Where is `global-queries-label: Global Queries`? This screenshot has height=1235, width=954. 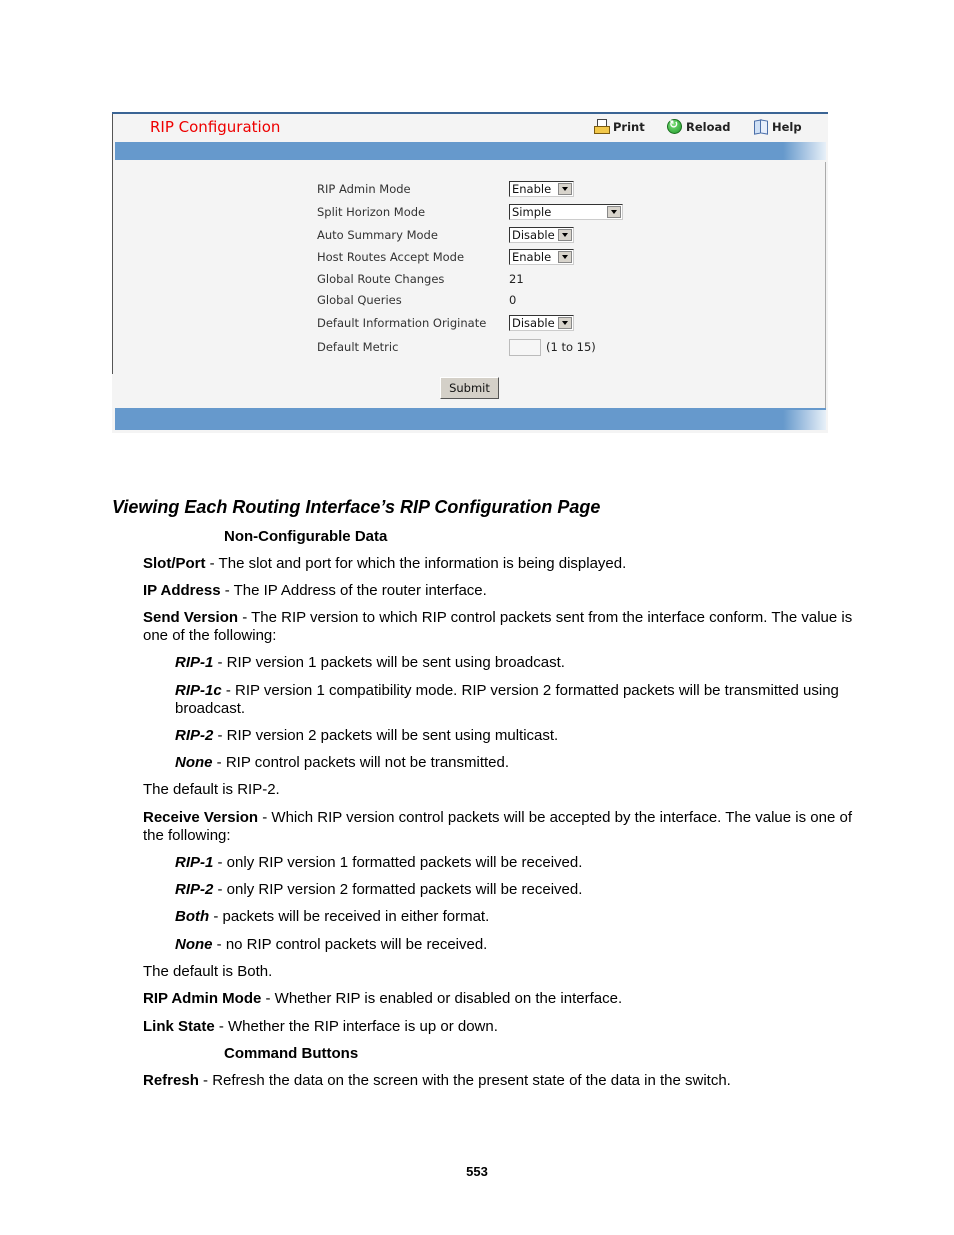
global-queries-label: Global Queries is located at coordinates (359, 300).